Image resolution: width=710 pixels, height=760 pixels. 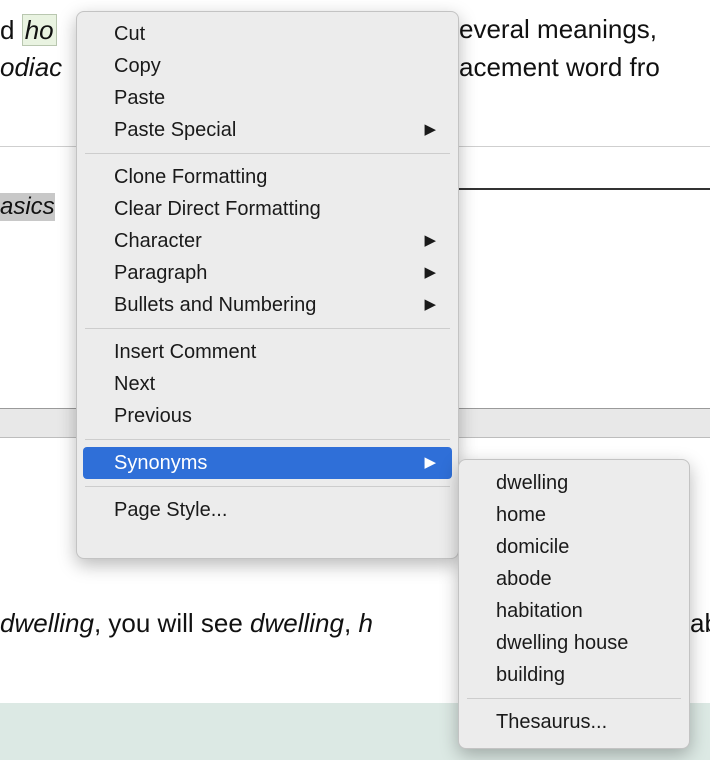 I want to click on menu-item-insert-comment: Insert Comment, so click(x=267, y=352).